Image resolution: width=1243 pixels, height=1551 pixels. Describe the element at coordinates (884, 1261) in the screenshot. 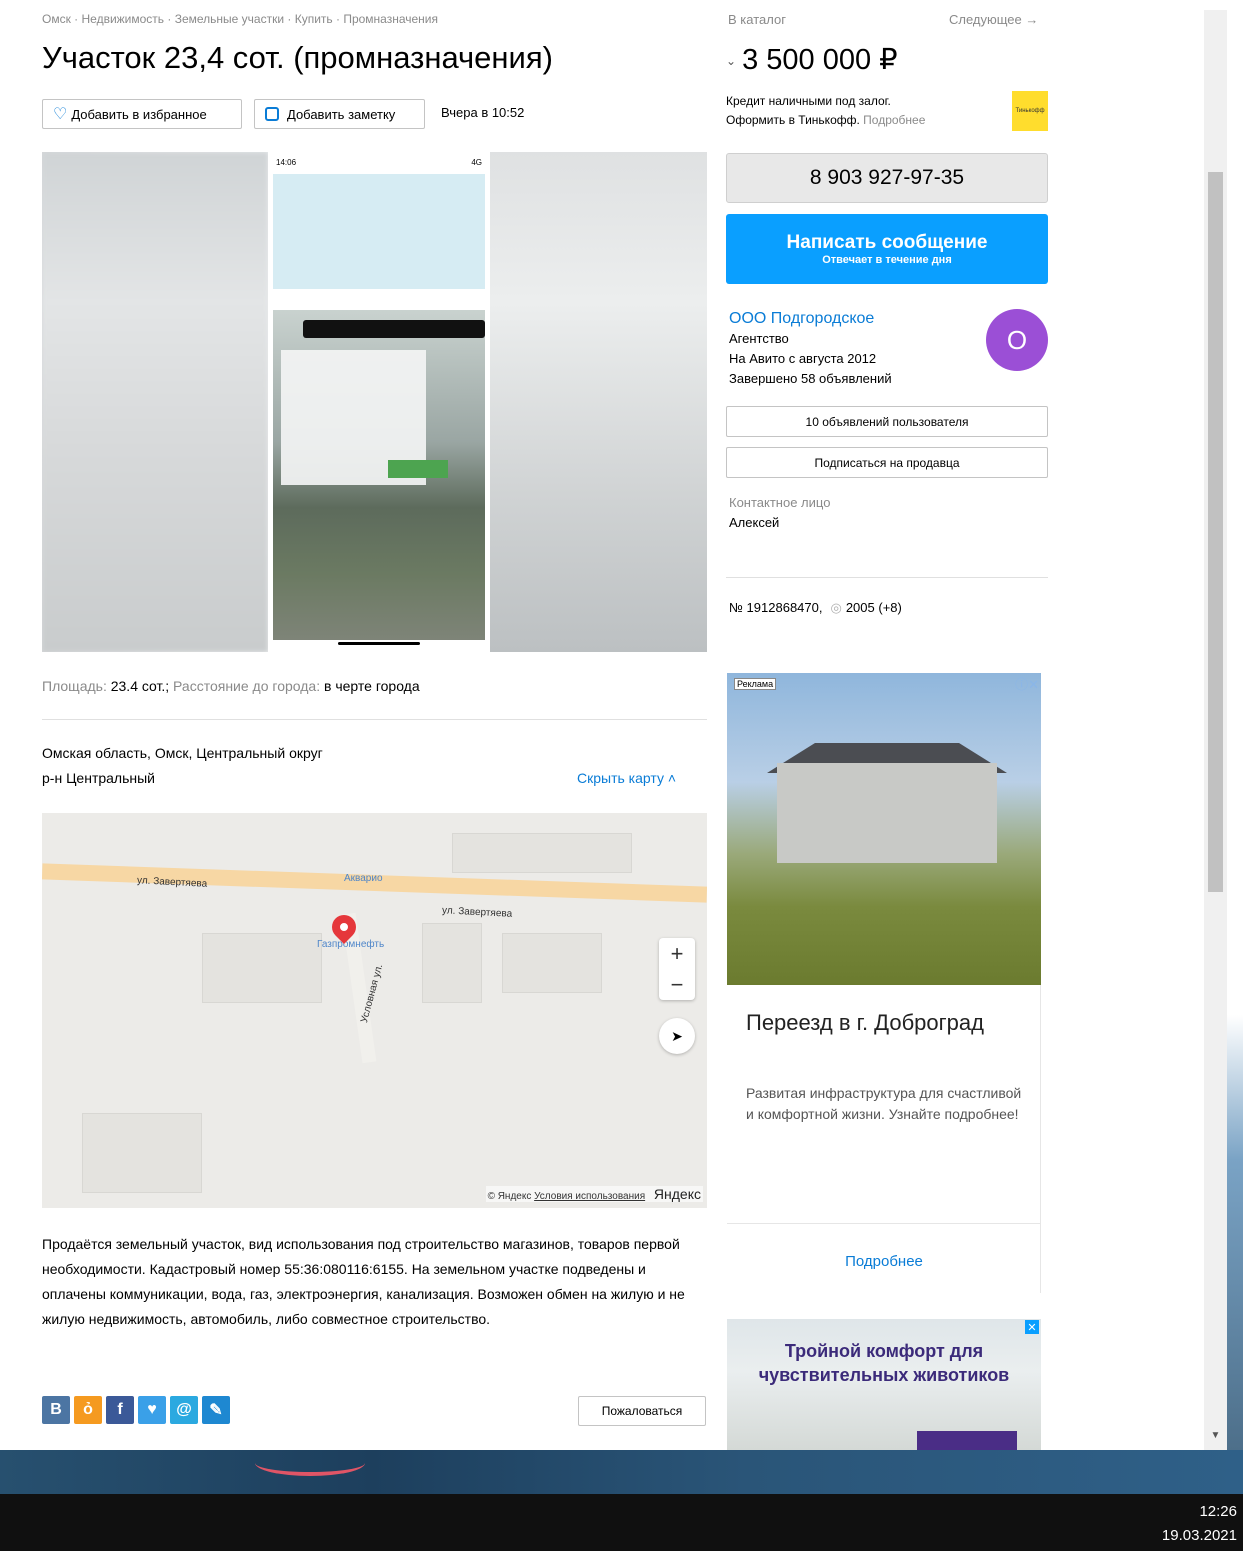

I see `ad-more-link: Подробнее` at that location.